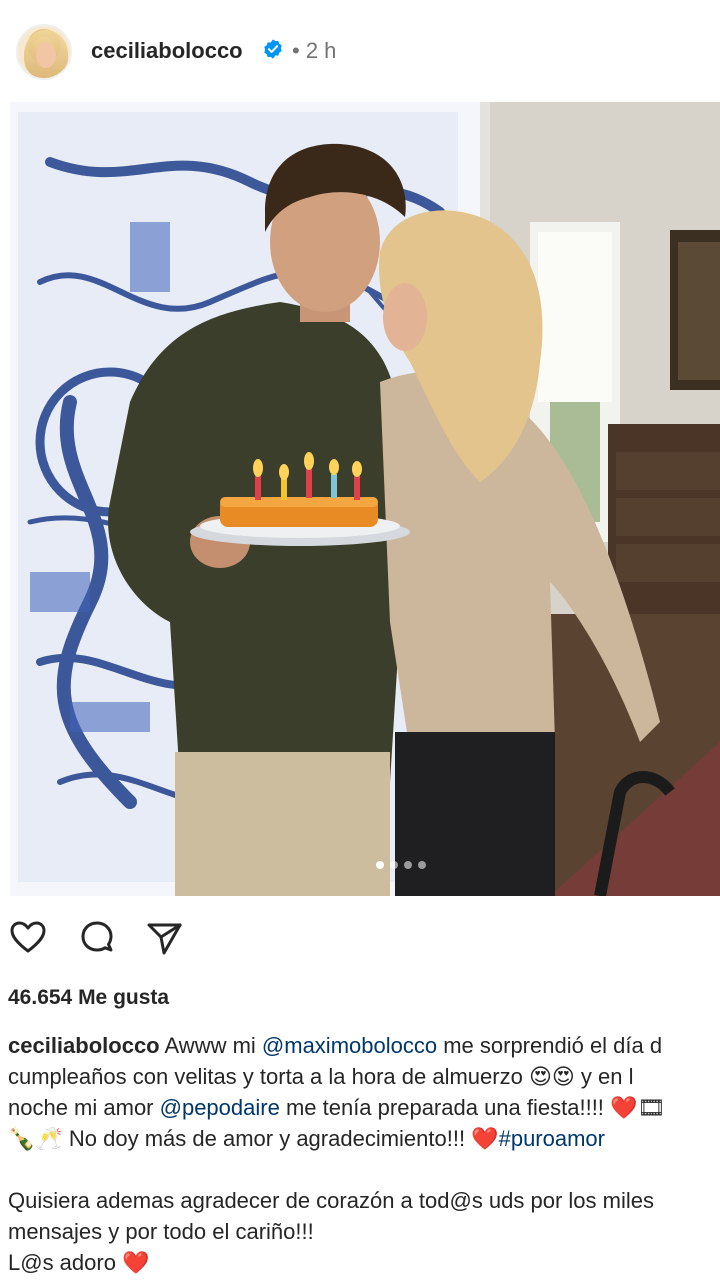  Describe the element at coordinates (550, 1045) in the screenshot. I see `caption-text-1b: me sorprendió el día d` at that location.